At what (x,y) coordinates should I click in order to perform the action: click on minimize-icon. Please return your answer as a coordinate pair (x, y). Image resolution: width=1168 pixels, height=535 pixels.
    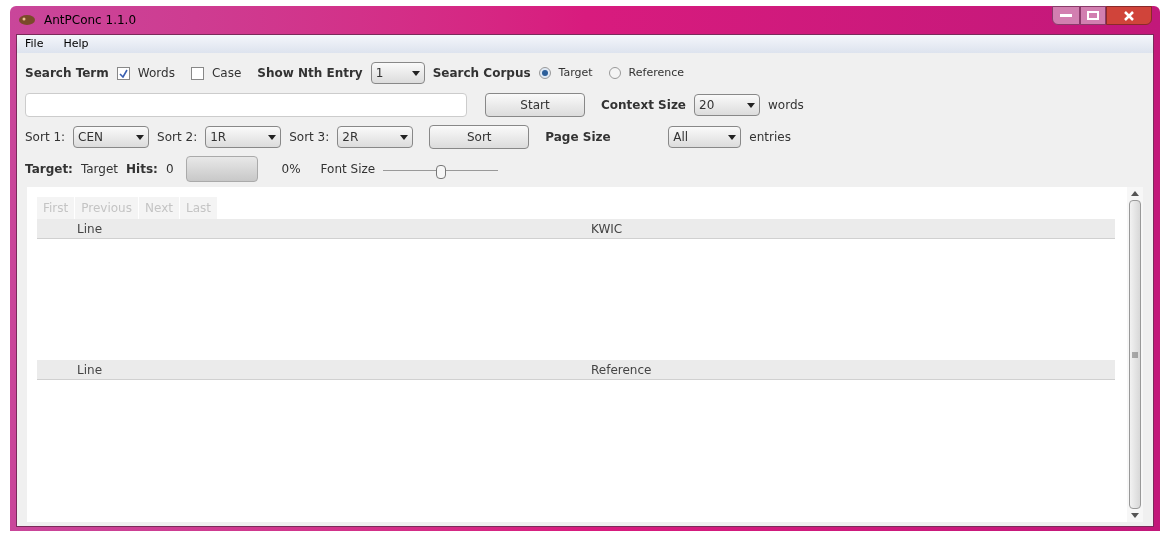
    Looking at the image, I should click on (1066, 15).